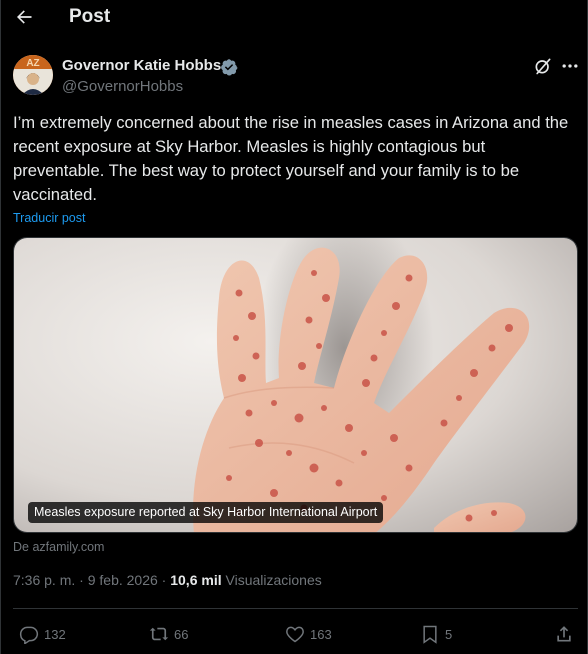 The width and height of the screenshot is (588, 654). I want to click on post-time: 7:36 p. m., so click(44, 580).